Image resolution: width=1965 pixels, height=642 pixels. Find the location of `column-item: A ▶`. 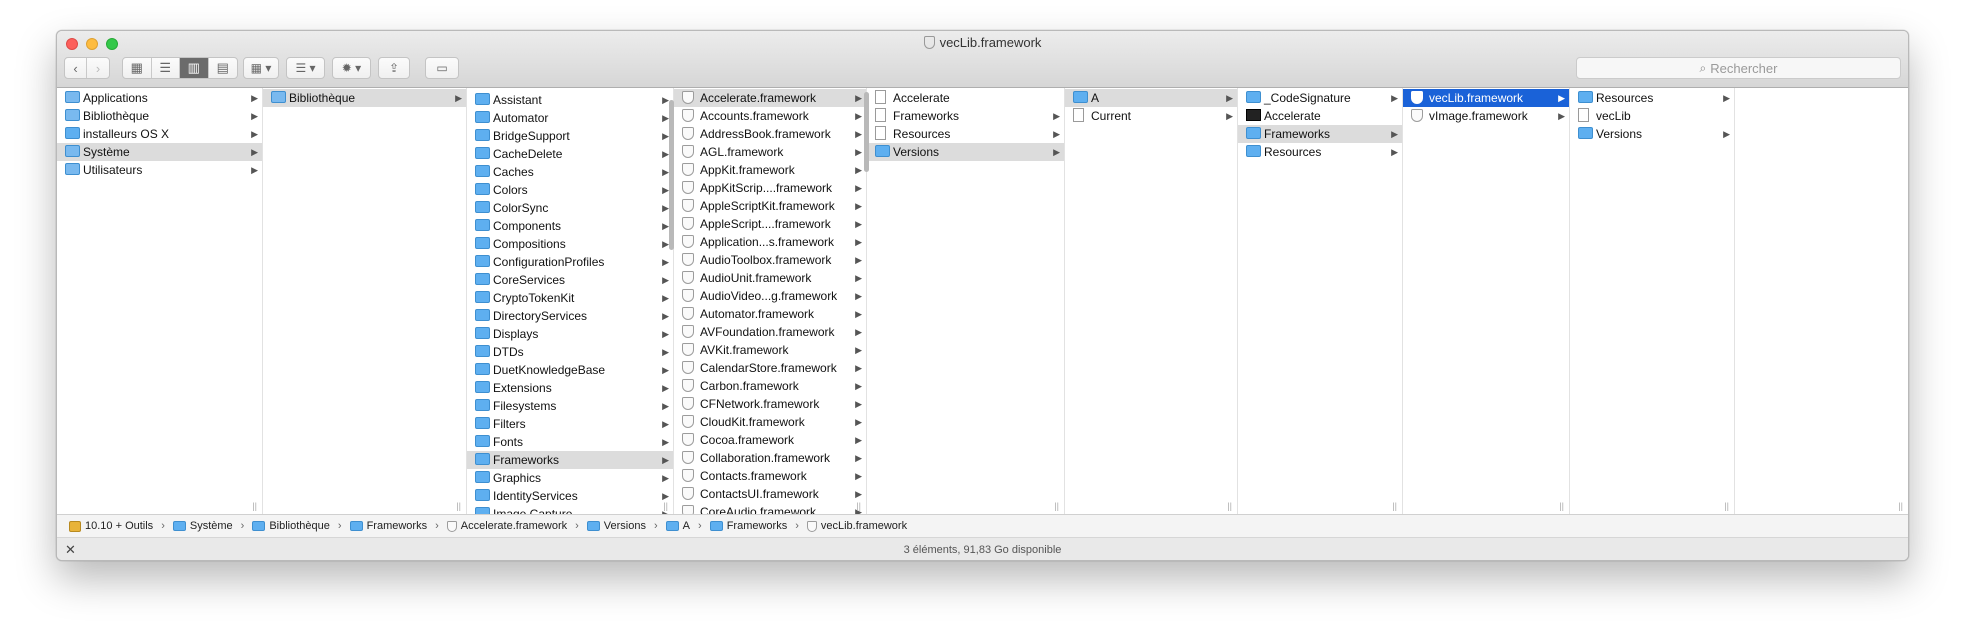

column-item: A ▶ is located at coordinates (1151, 98).